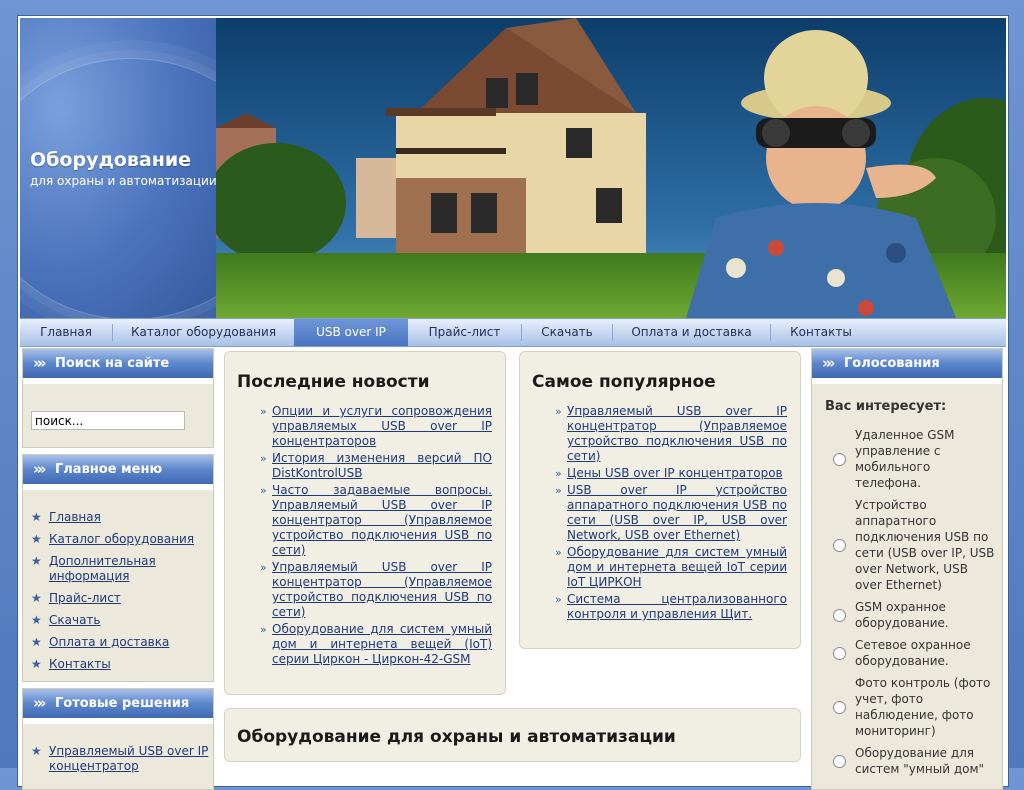 This screenshot has width=1024, height=790. What do you see at coordinates (624, 382) in the screenshot?
I see `popular-title: Самое популярное` at bounding box center [624, 382].